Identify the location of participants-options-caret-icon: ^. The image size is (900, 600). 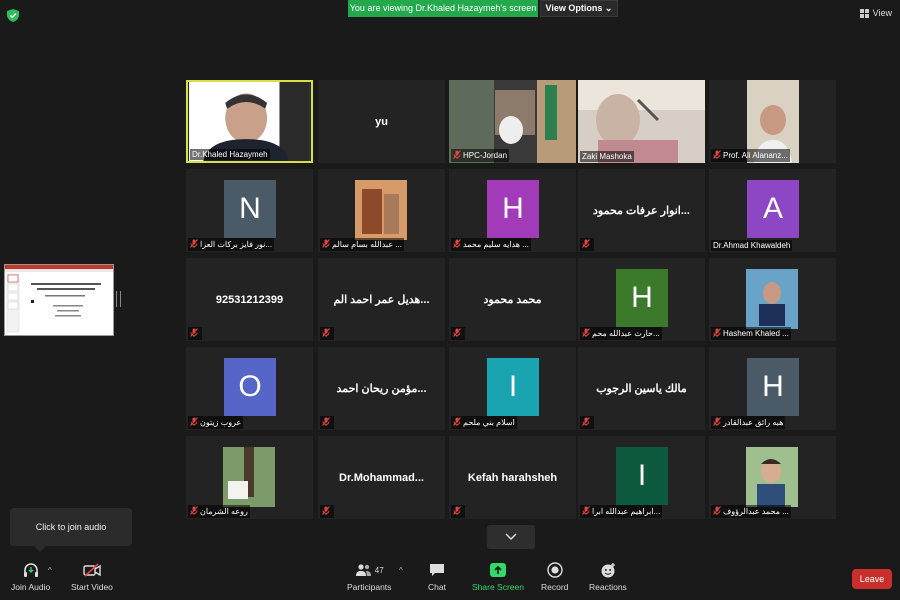
(401, 570).